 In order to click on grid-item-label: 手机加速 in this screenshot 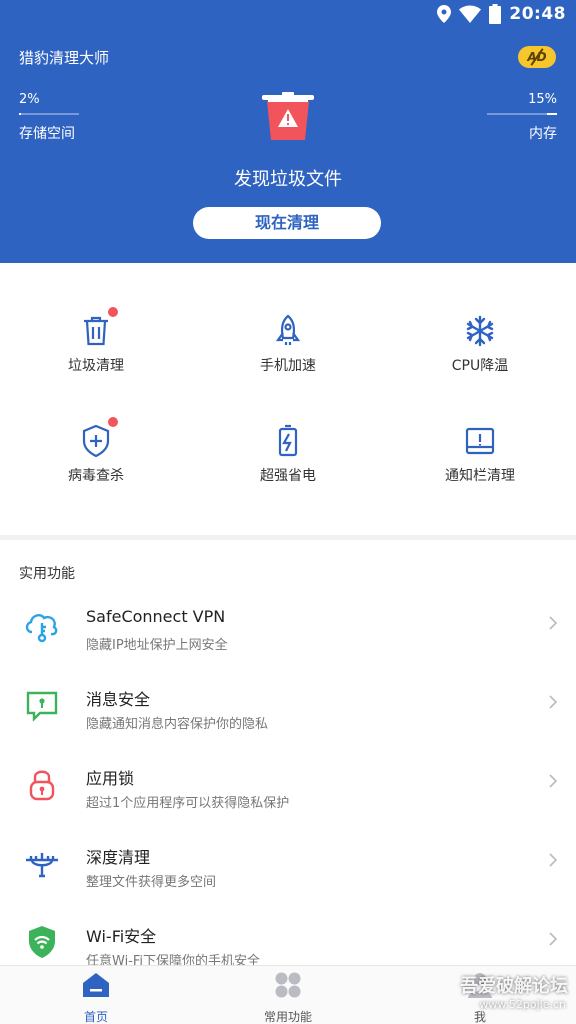, I will do `click(288, 366)`.